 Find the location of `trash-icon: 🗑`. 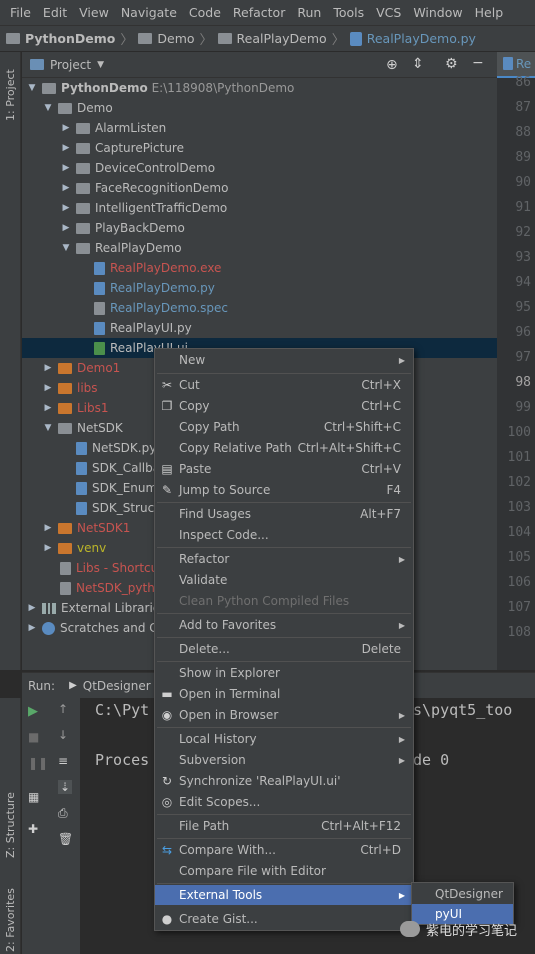

trash-icon: 🗑 is located at coordinates (65, 839).